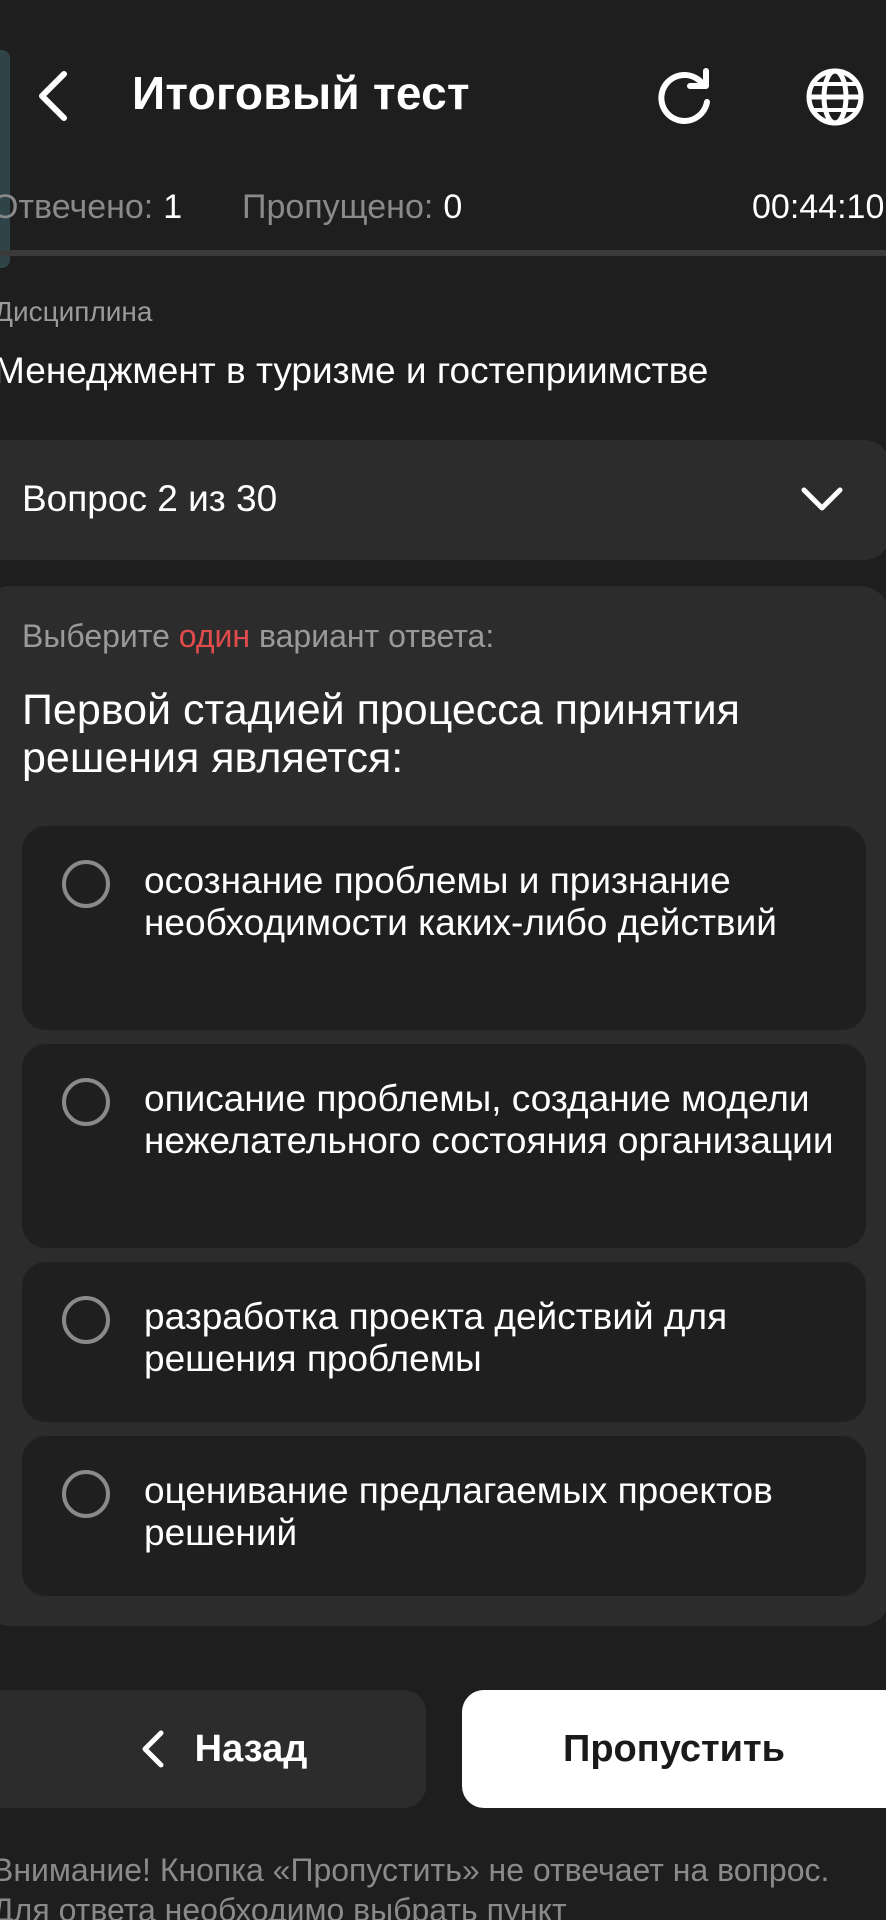 The image size is (886, 1920). I want to click on page-title: Итоговый тест, so click(301, 93).